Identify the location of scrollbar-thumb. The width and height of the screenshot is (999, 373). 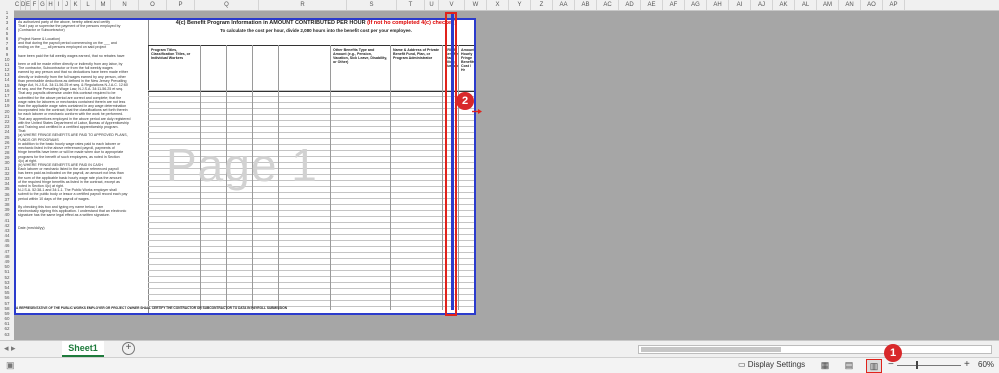
(711, 349).